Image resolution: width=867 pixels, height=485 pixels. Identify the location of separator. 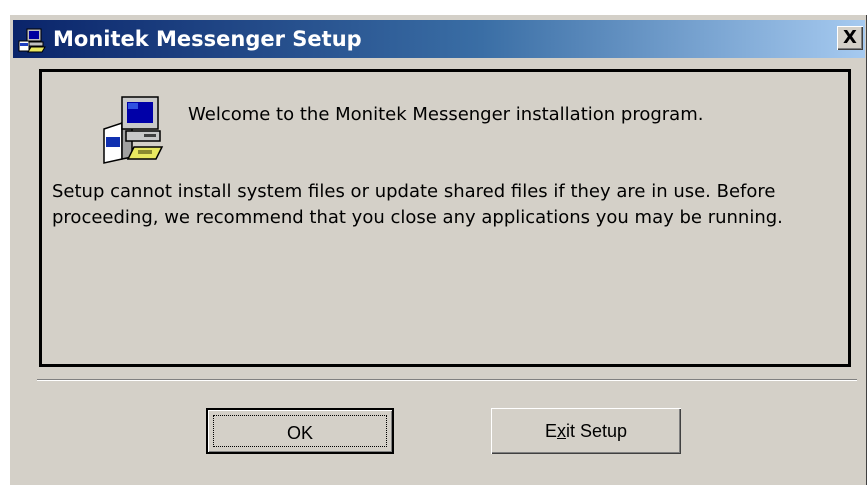
(447, 380).